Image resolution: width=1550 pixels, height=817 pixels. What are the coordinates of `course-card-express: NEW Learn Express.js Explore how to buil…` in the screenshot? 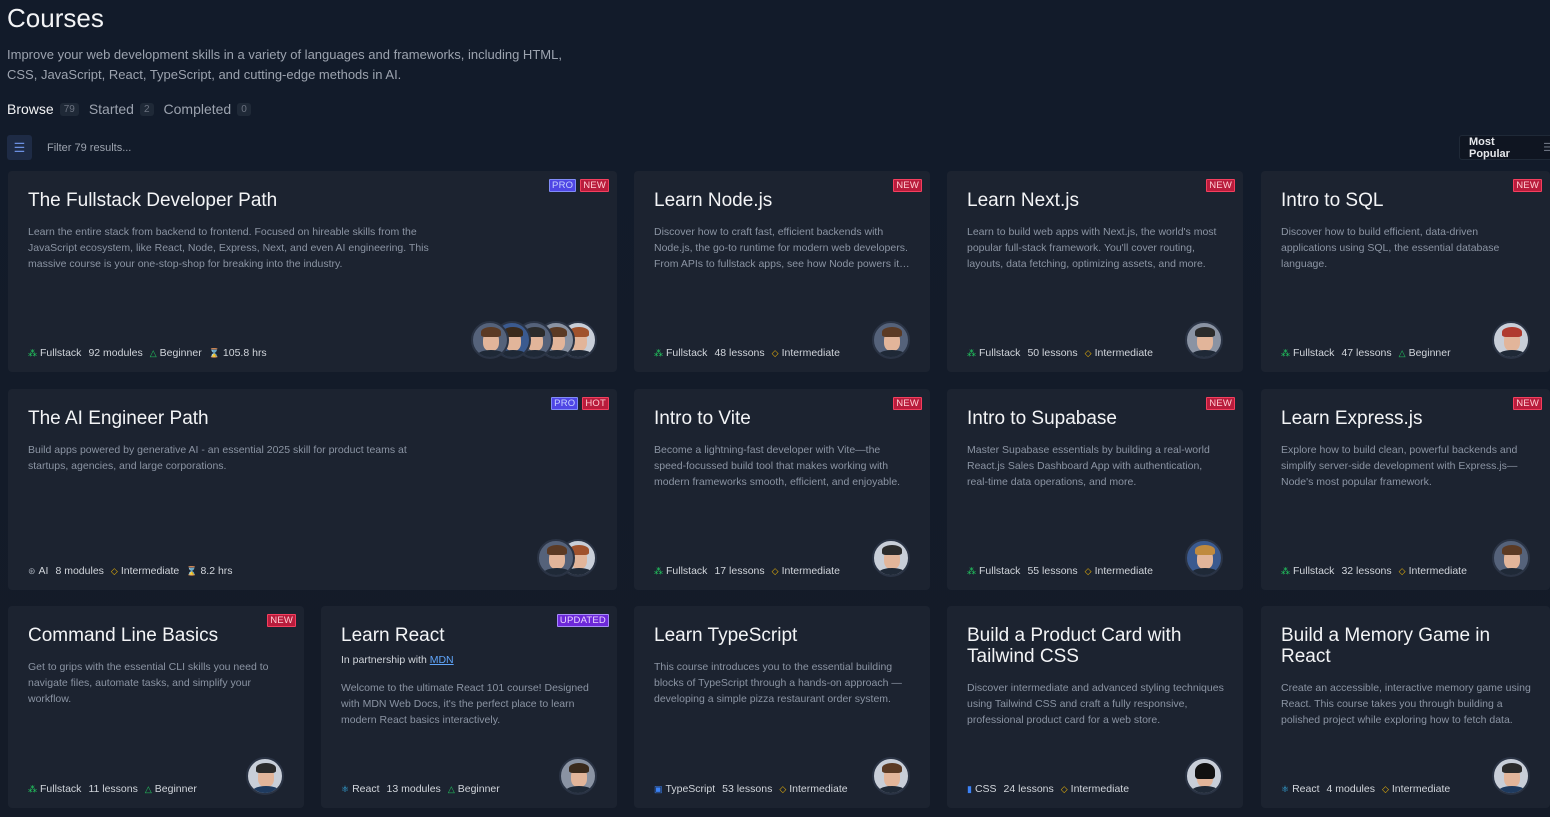 It's located at (1405, 489).